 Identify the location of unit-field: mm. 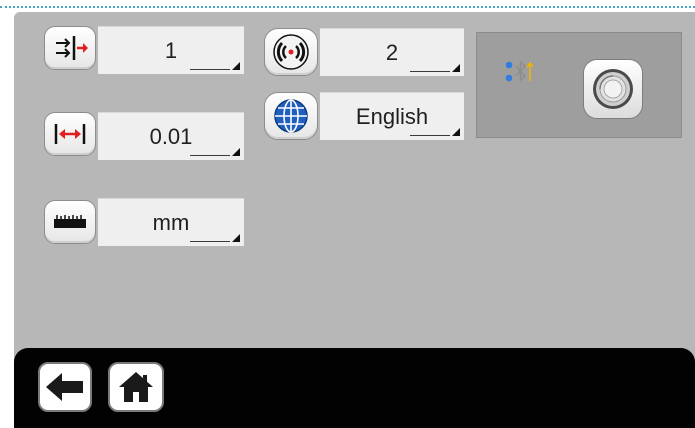
(171, 222).